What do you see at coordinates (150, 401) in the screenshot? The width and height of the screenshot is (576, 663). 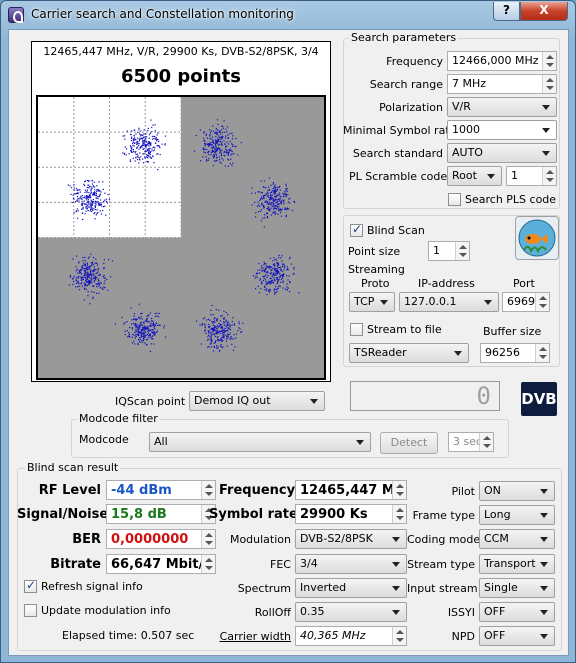 I see `iq-scan-label: IQScan point` at bounding box center [150, 401].